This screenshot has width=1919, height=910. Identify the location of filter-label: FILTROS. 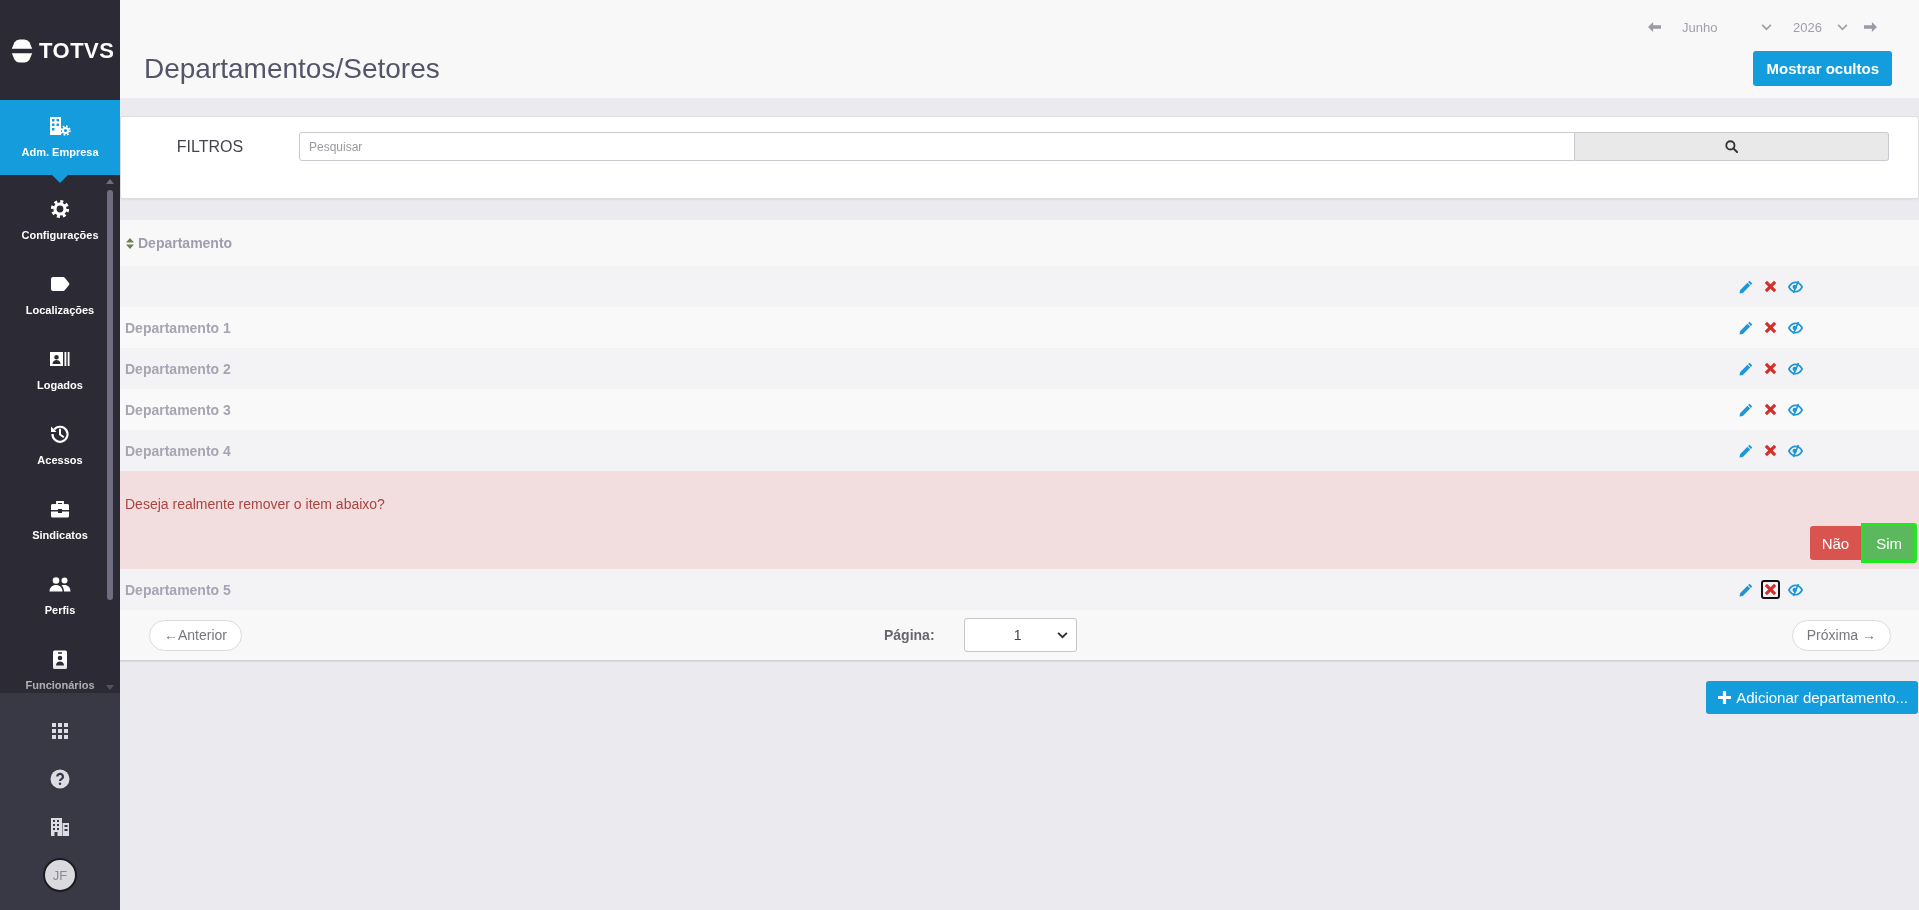
(210, 147).